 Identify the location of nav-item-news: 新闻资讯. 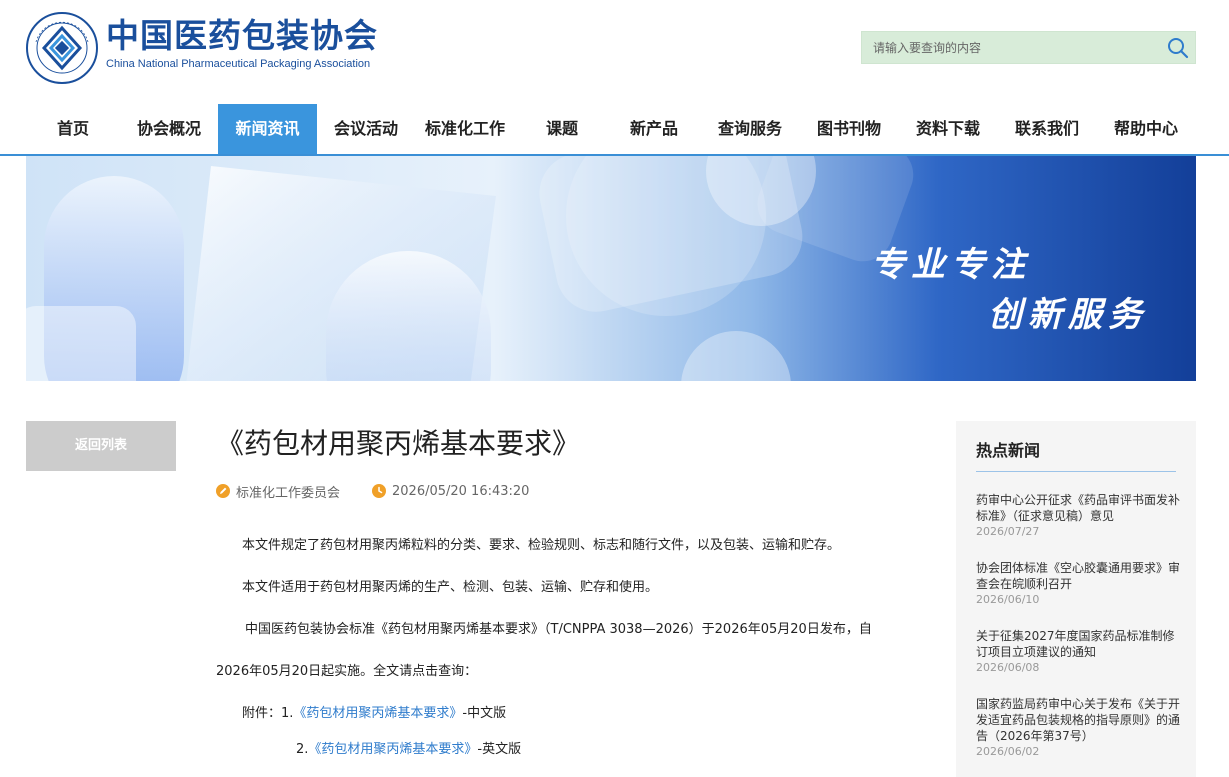
(267, 129).